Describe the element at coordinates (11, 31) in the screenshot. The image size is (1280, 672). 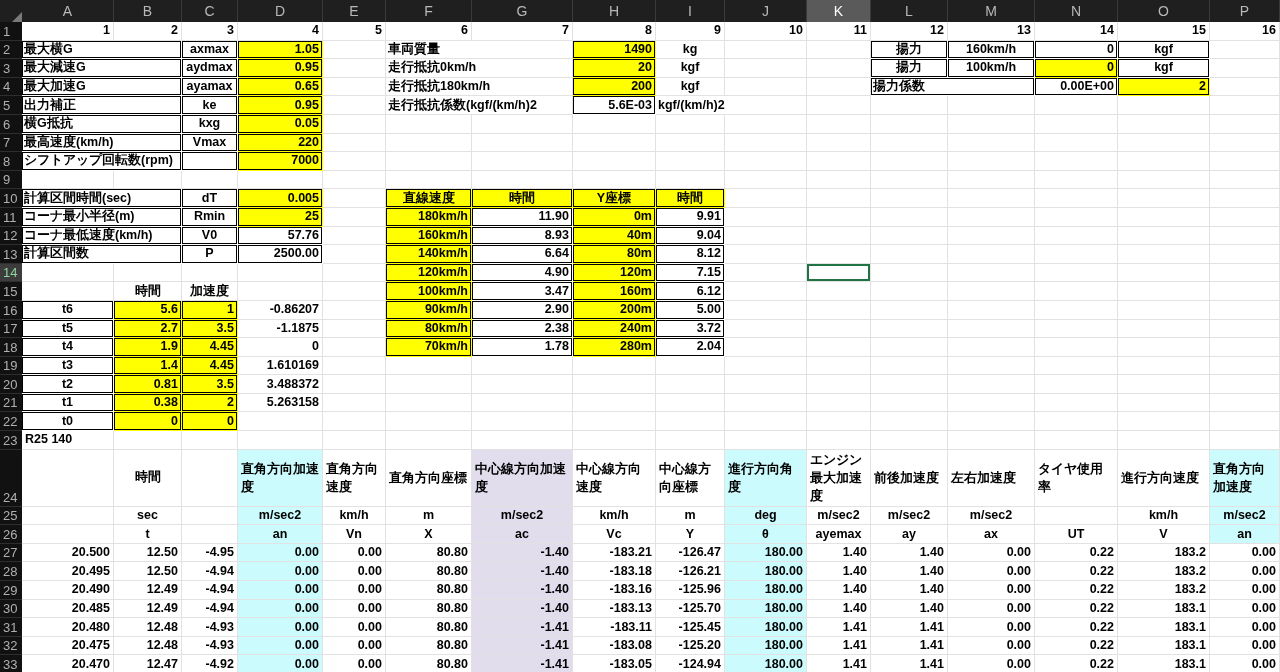
I see `row-header: 1` at that location.